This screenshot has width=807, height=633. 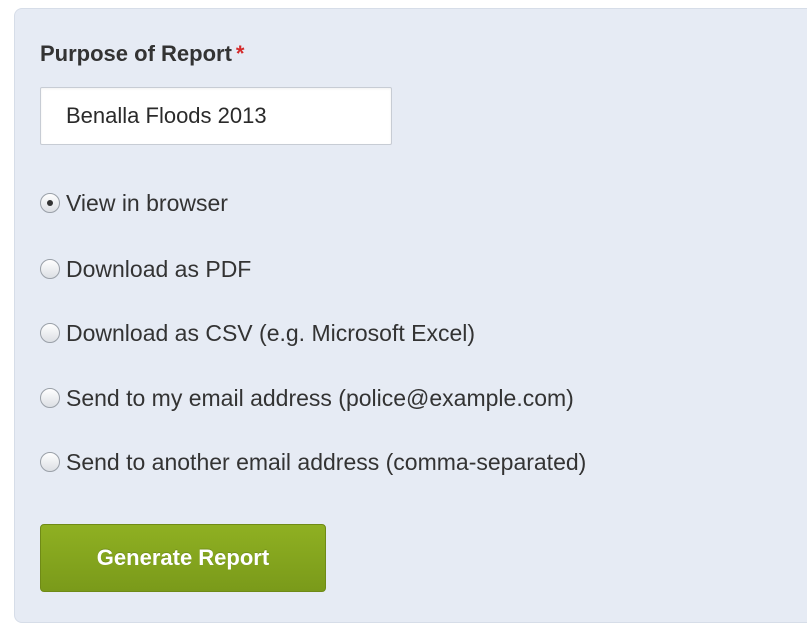 I want to click on generate-report-button: Generate Report, so click(x=183, y=558).